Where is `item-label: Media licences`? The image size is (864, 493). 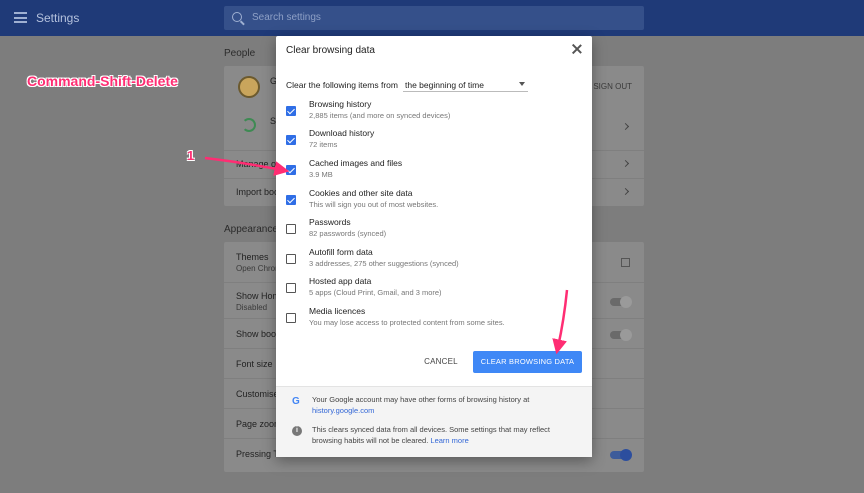 item-label: Media licences is located at coordinates (337, 311).